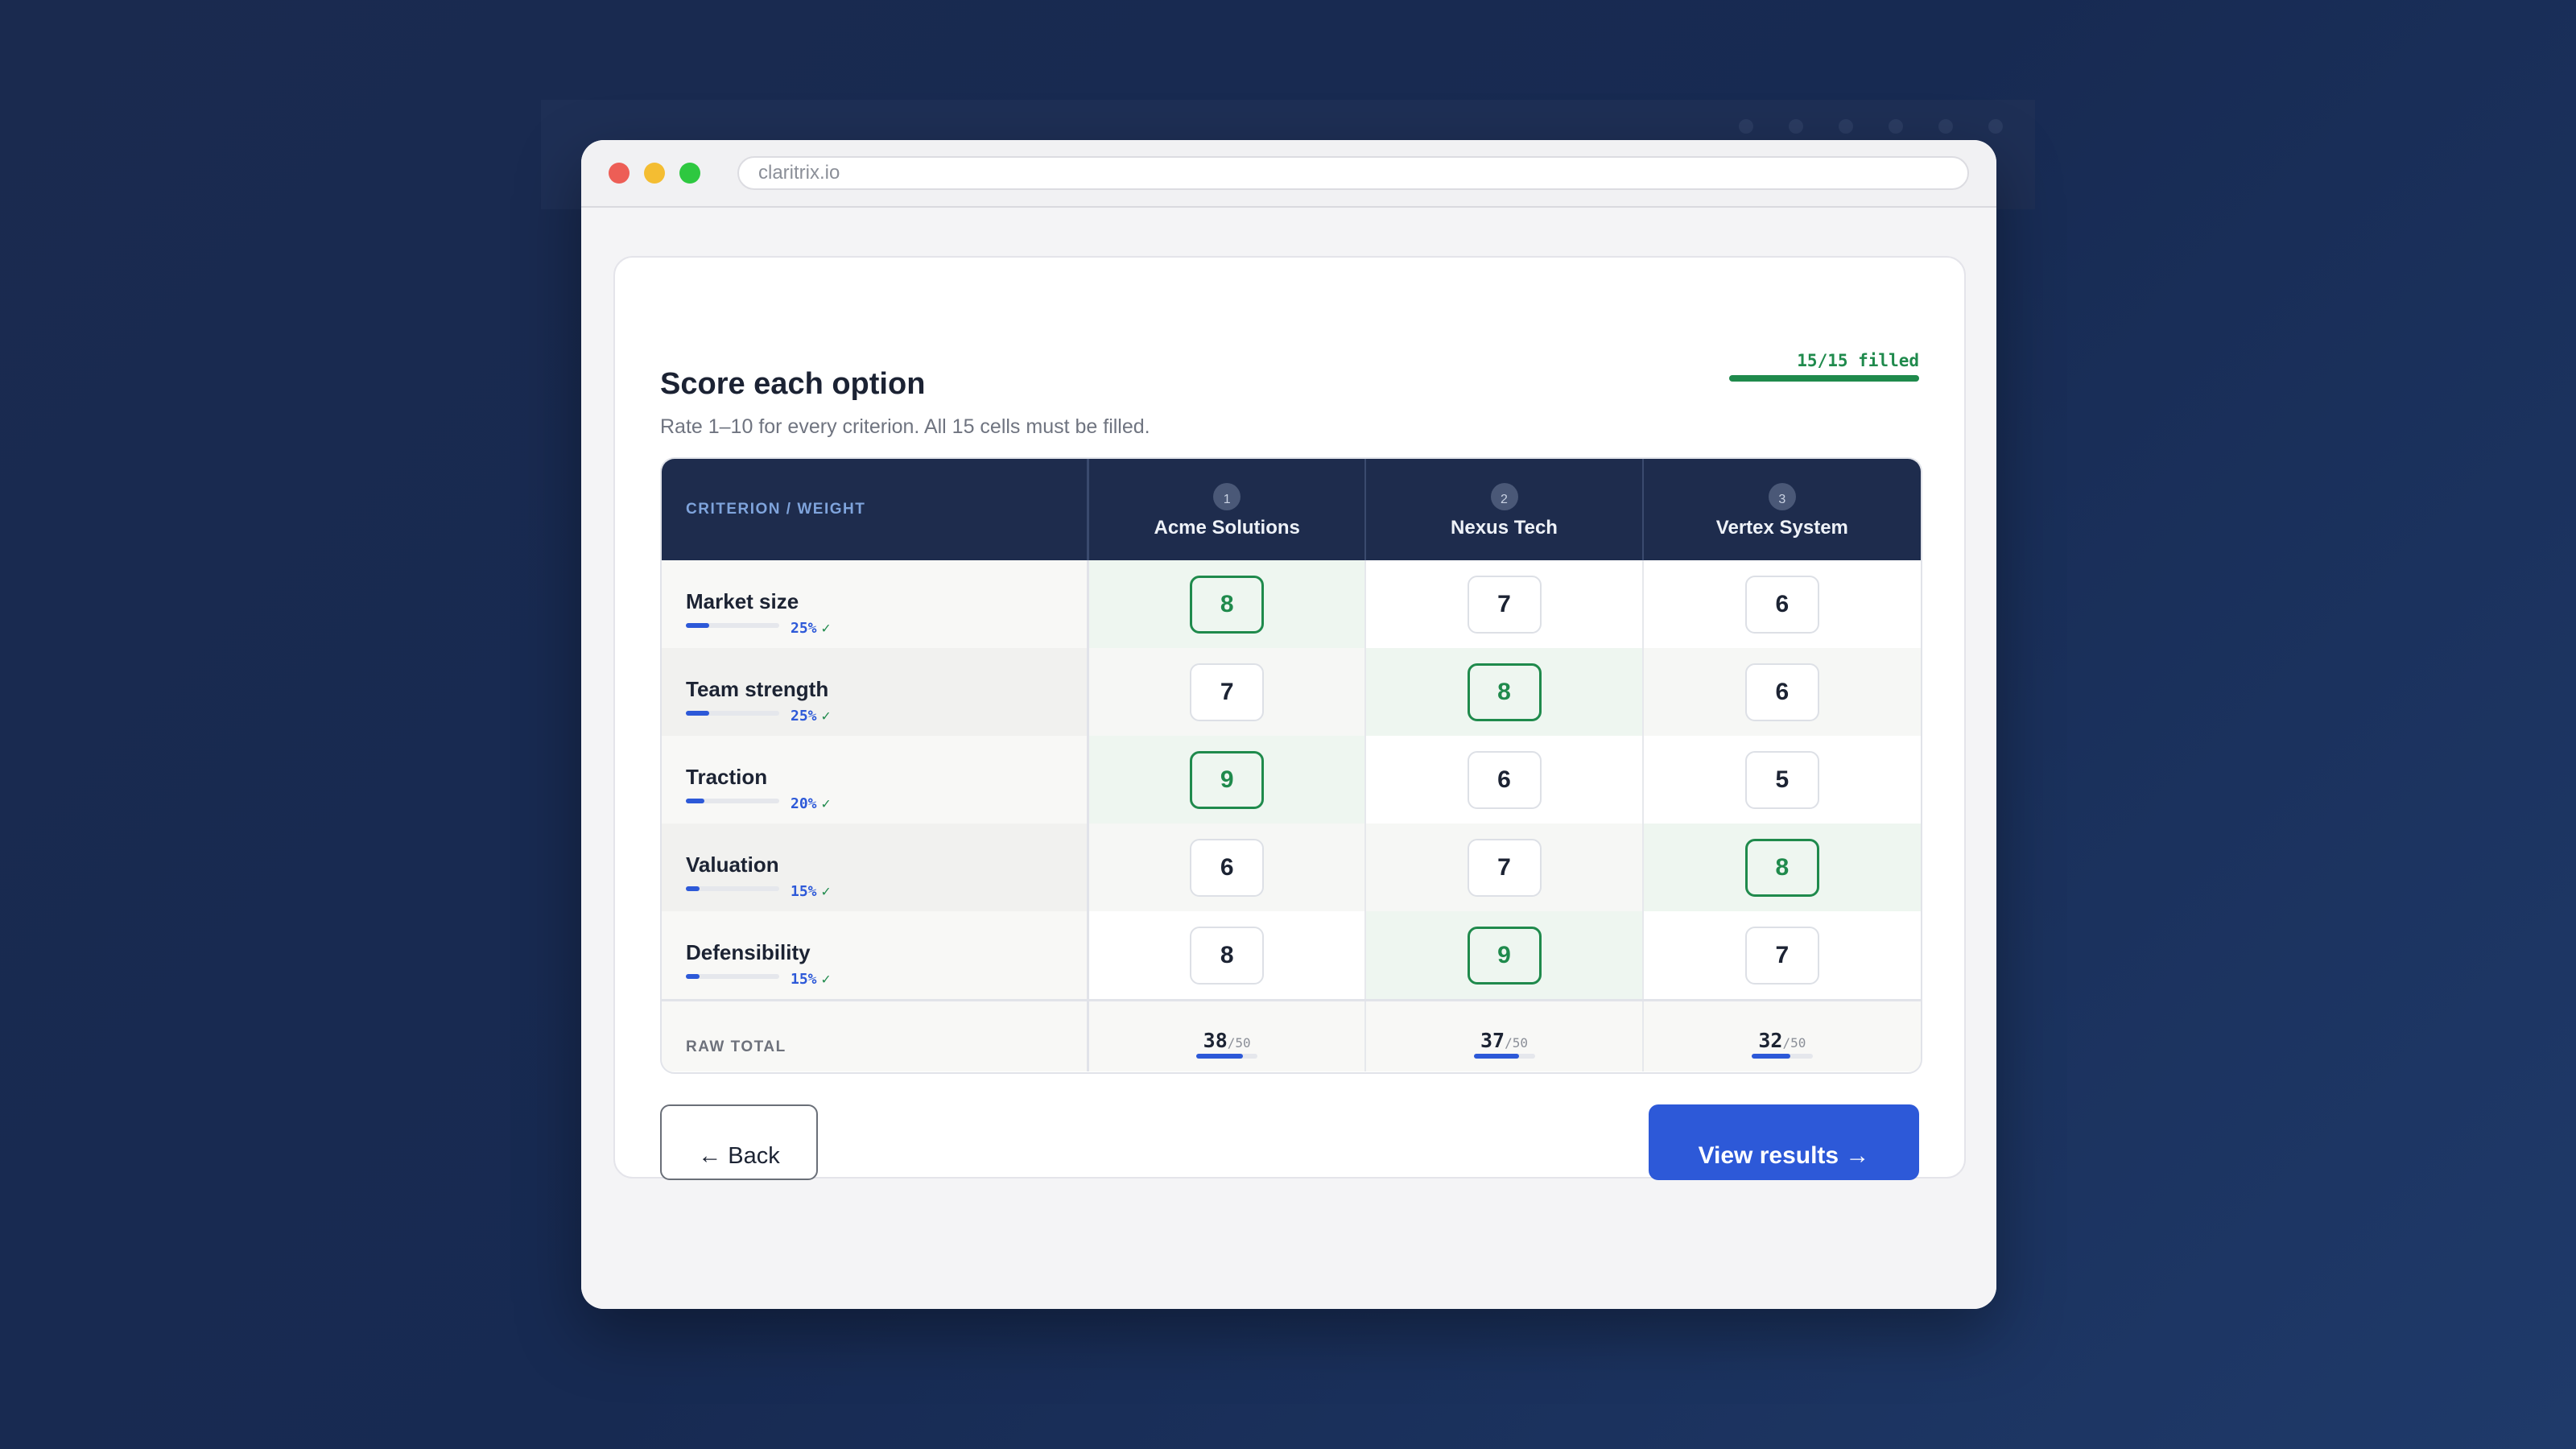  I want to click on score-cell: 5, so click(1782, 780).